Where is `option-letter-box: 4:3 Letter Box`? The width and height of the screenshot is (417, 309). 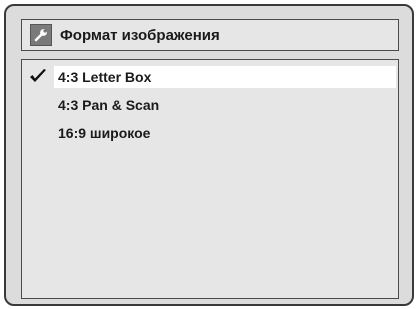
option-letter-box: 4:3 Letter Box is located at coordinates (225, 77).